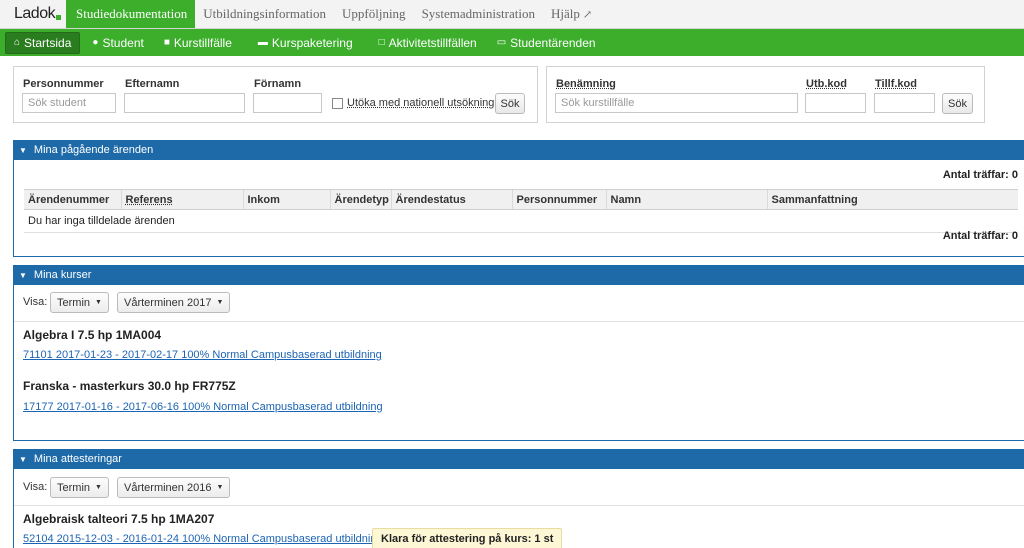 The height and width of the screenshot is (548, 1024). What do you see at coordinates (451, 199) in the screenshot?
I see `column-arendestatus: Ärendestatus` at bounding box center [451, 199].